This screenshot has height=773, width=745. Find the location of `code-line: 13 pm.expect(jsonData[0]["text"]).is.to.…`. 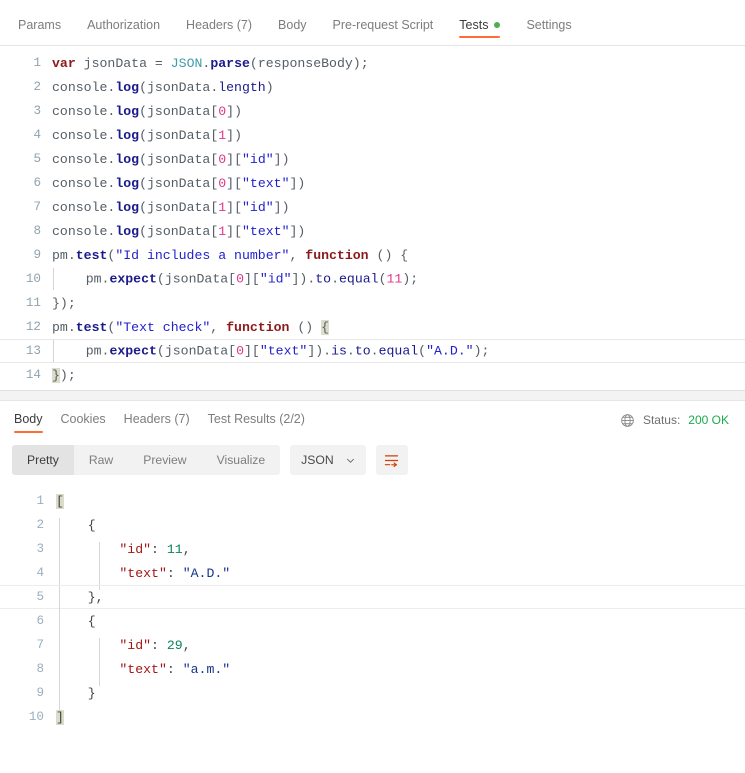

code-line: 13 pm.expect(jsonData[0]["text"]).is.to.… is located at coordinates (372, 351).